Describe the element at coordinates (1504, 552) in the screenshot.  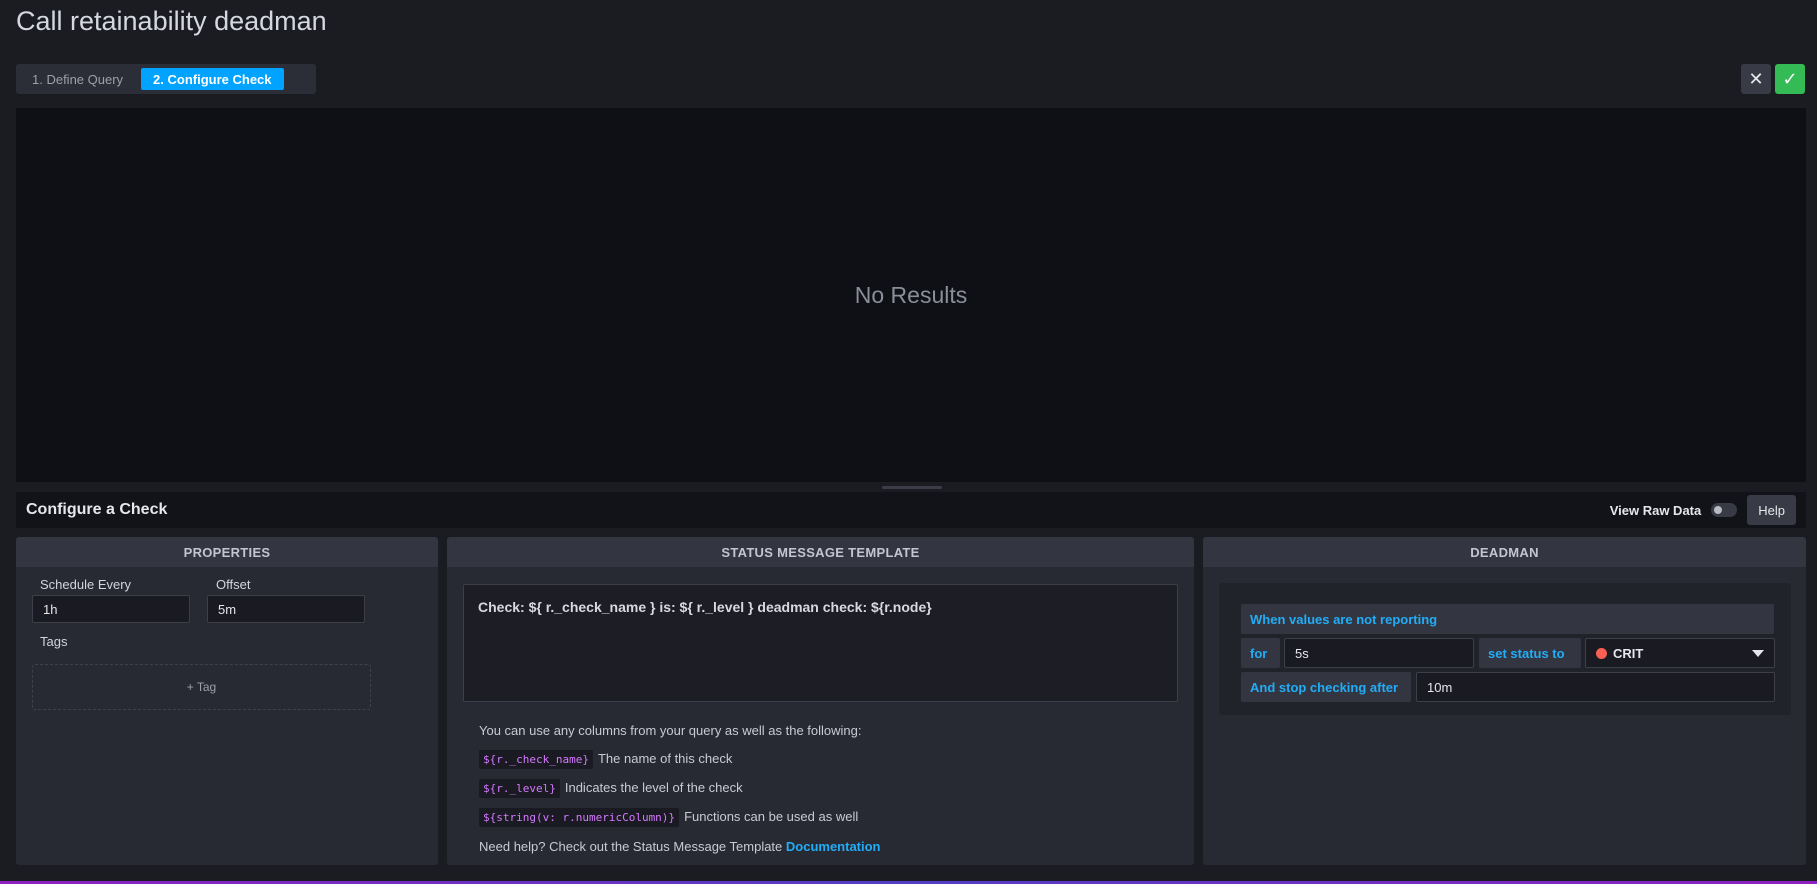
I see `deadman-header: DEADMAN` at that location.